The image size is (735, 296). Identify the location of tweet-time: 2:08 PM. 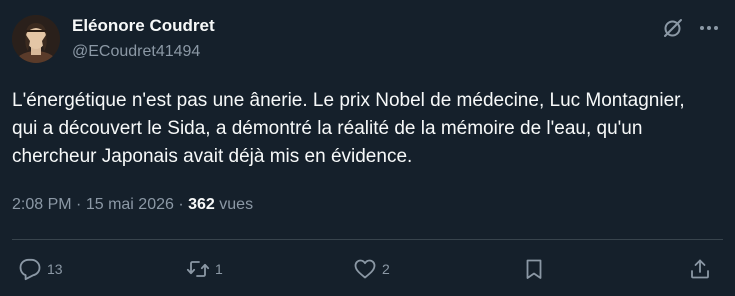
(42, 204).